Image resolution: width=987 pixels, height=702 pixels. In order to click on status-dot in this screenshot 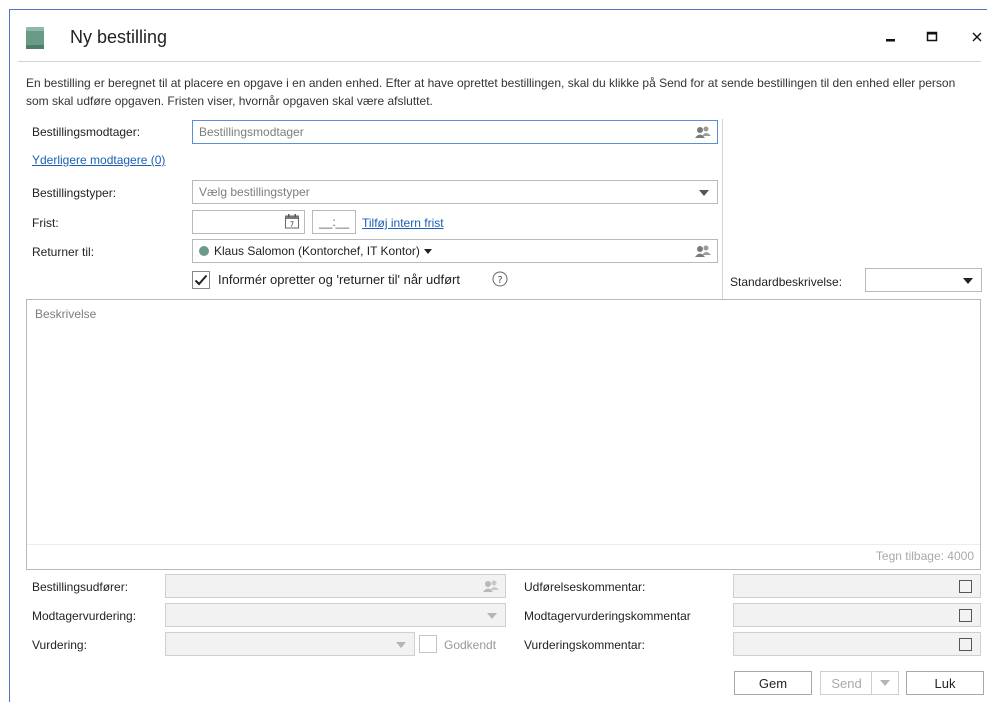, I will do `click(204, 251)`.